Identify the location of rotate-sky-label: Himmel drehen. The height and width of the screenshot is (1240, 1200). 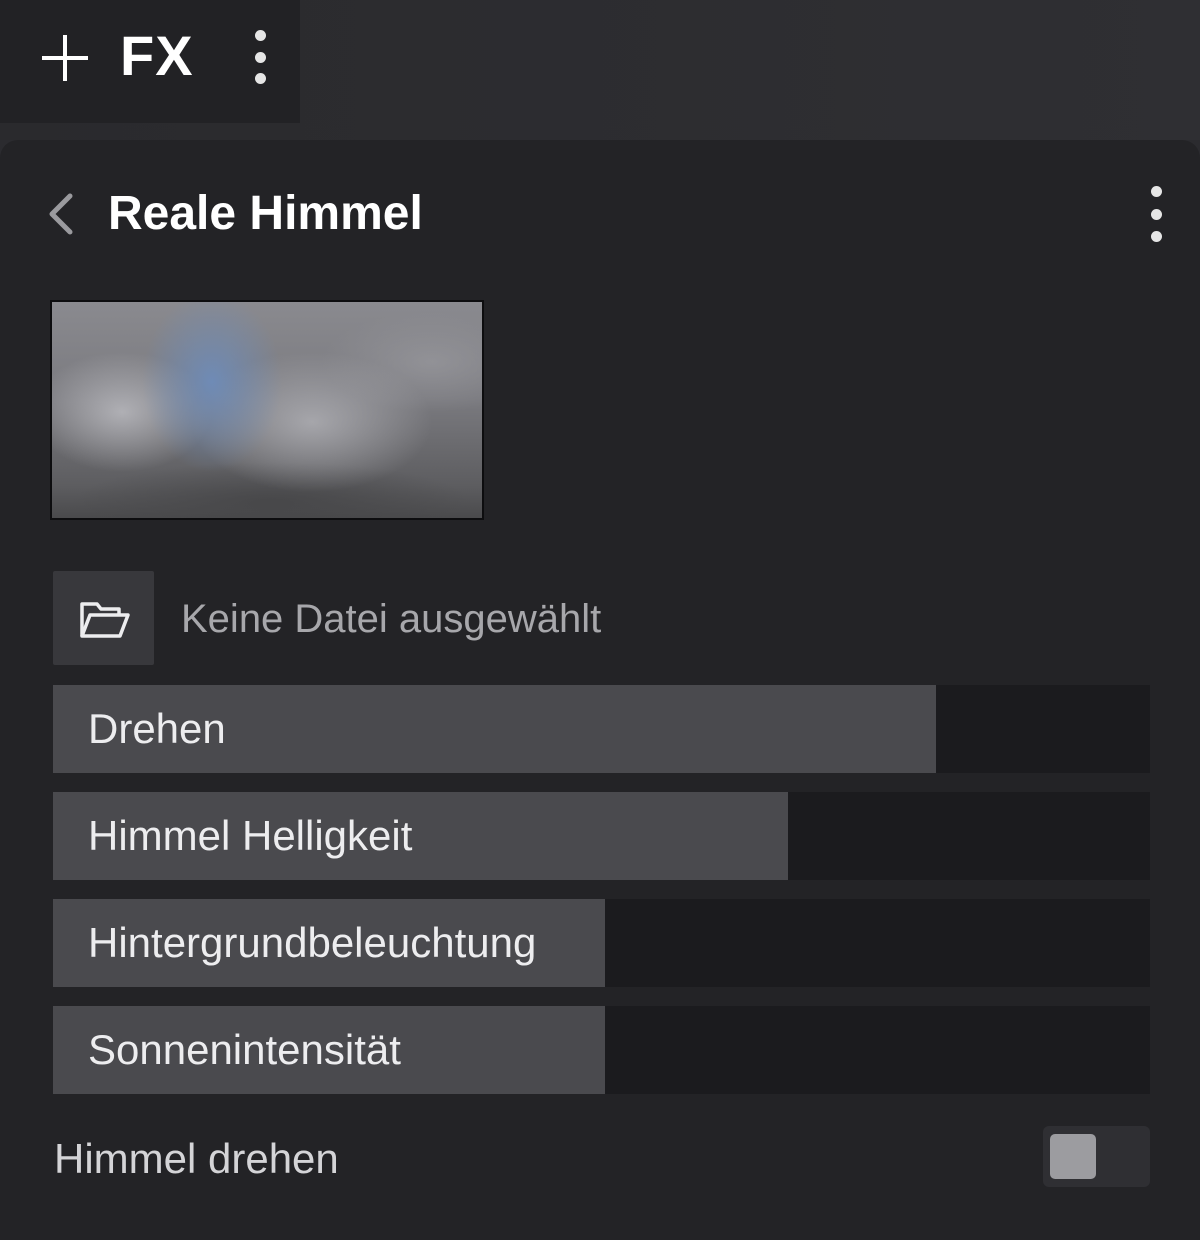
(196, 1158).